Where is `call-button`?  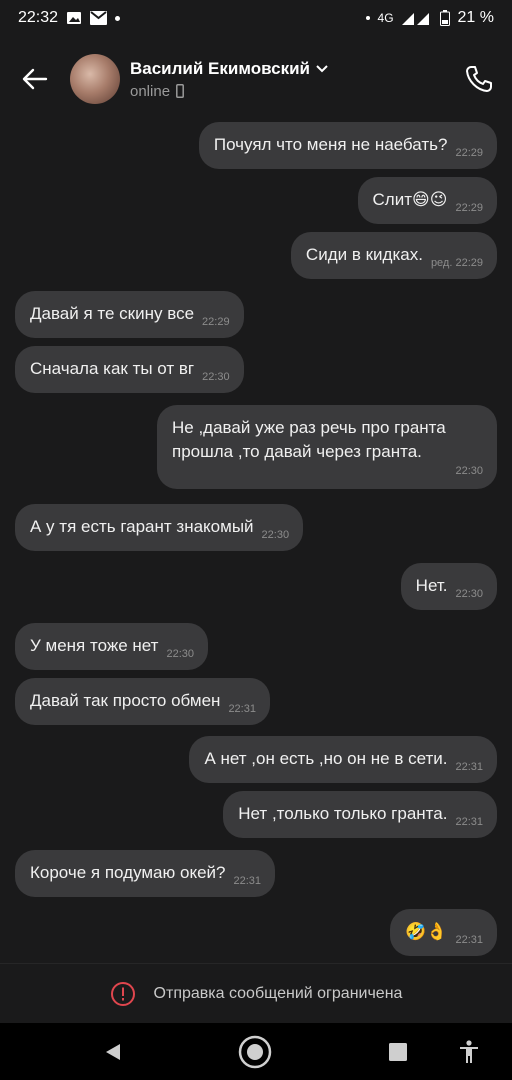
call-button is located at coordinates (479, 79).